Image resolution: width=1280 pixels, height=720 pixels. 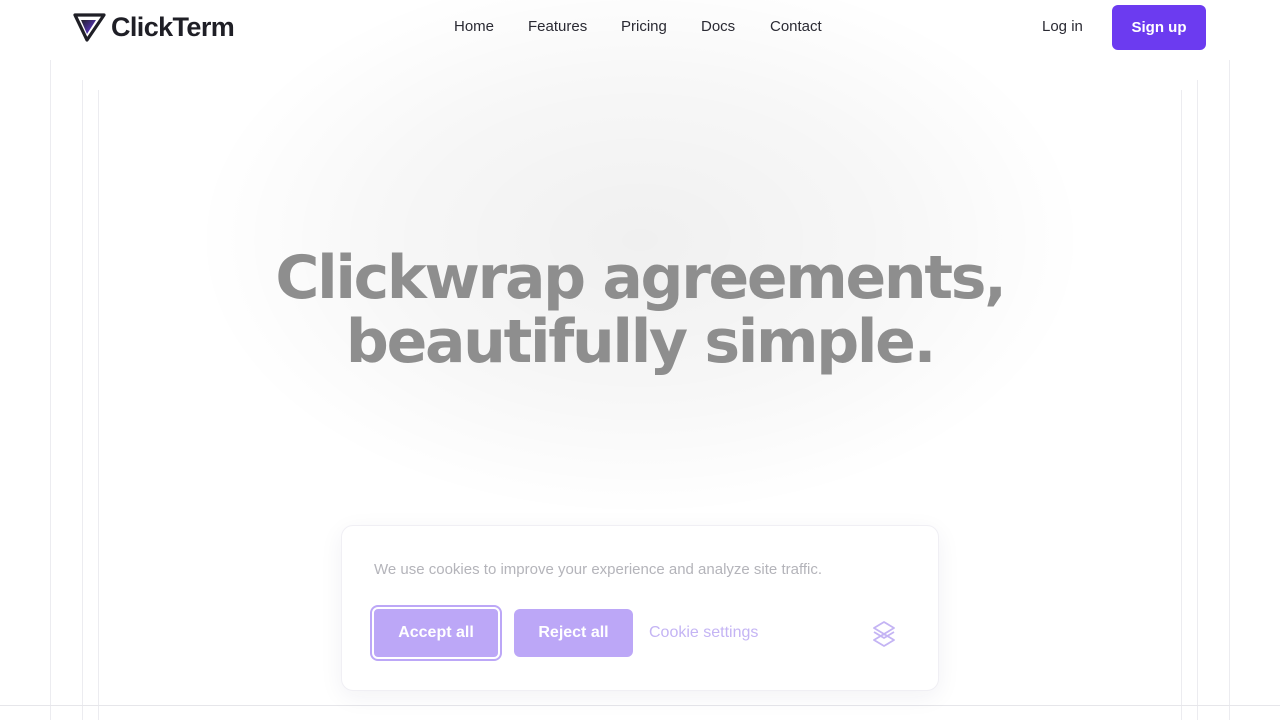 What do you see at coordinates (703, 633) in the screenshot?
I see `cookie-settings-link: Cookie settings` at bounding box center [703, 633].